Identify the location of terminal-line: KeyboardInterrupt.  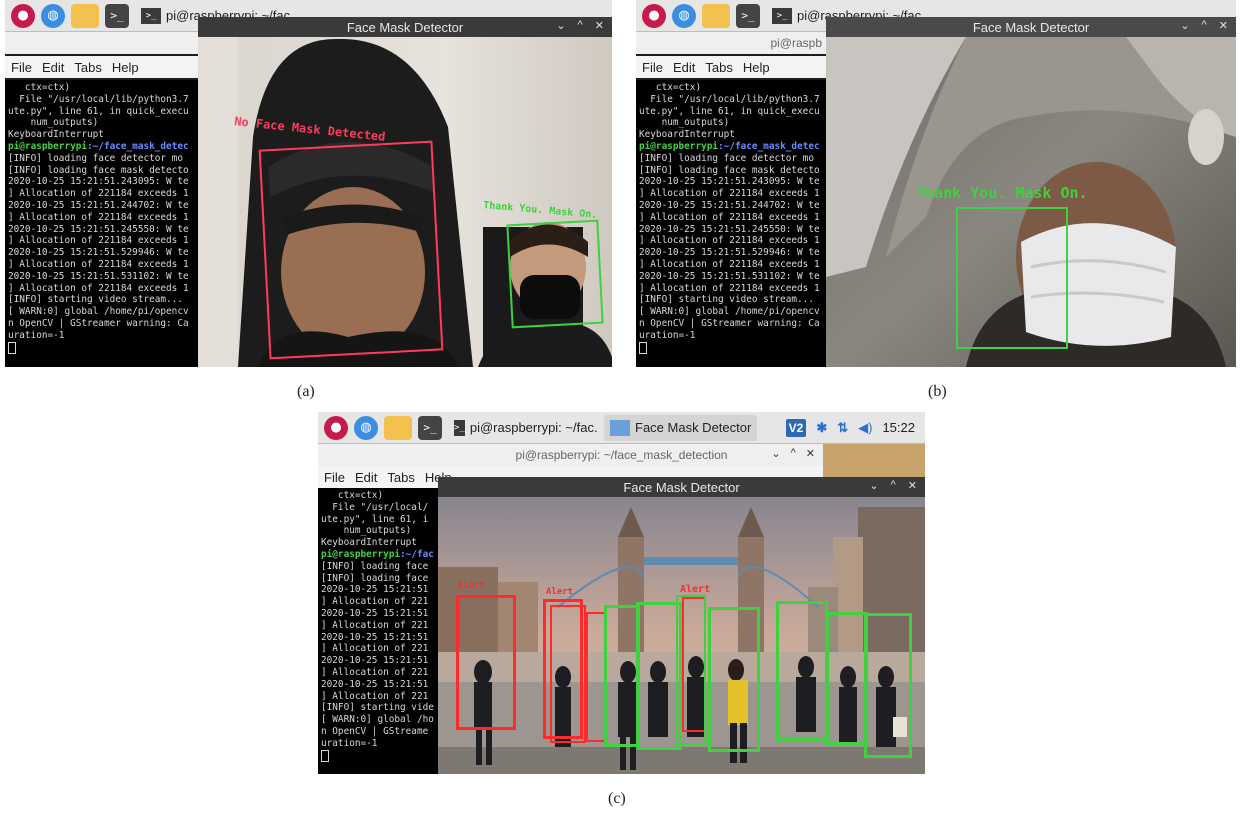
(56, 135).